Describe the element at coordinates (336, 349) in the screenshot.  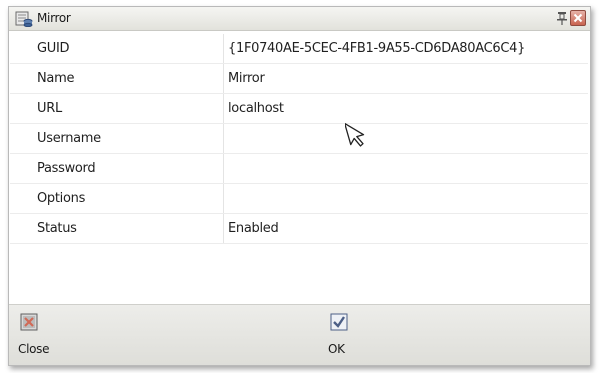
I see `ok-button-label: OK` at that location.